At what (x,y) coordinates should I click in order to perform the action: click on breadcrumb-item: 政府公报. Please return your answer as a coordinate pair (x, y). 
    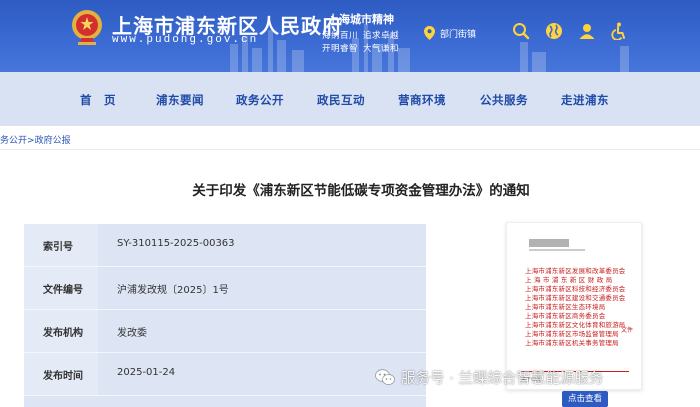
    Looking at the image, I should click on (53, 141).